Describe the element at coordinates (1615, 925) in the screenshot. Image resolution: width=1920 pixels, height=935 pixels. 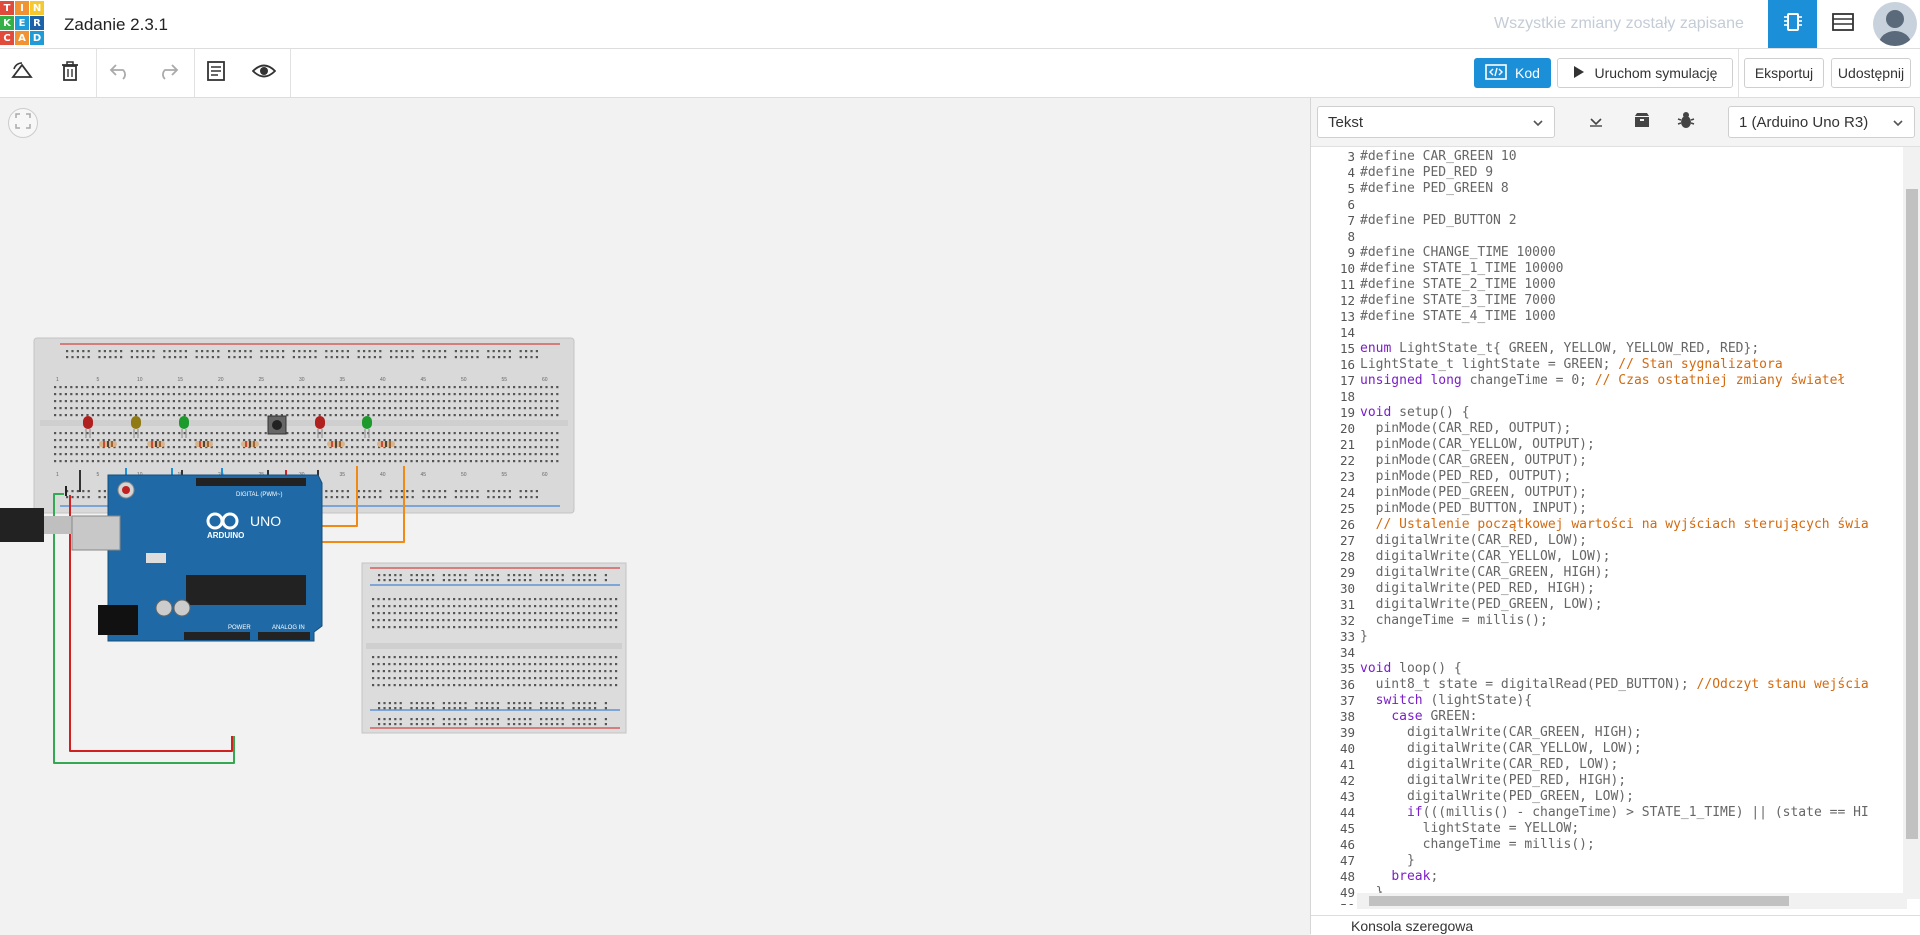
I see `serial-monitor-bar: Konsola szeregowa` at that location.